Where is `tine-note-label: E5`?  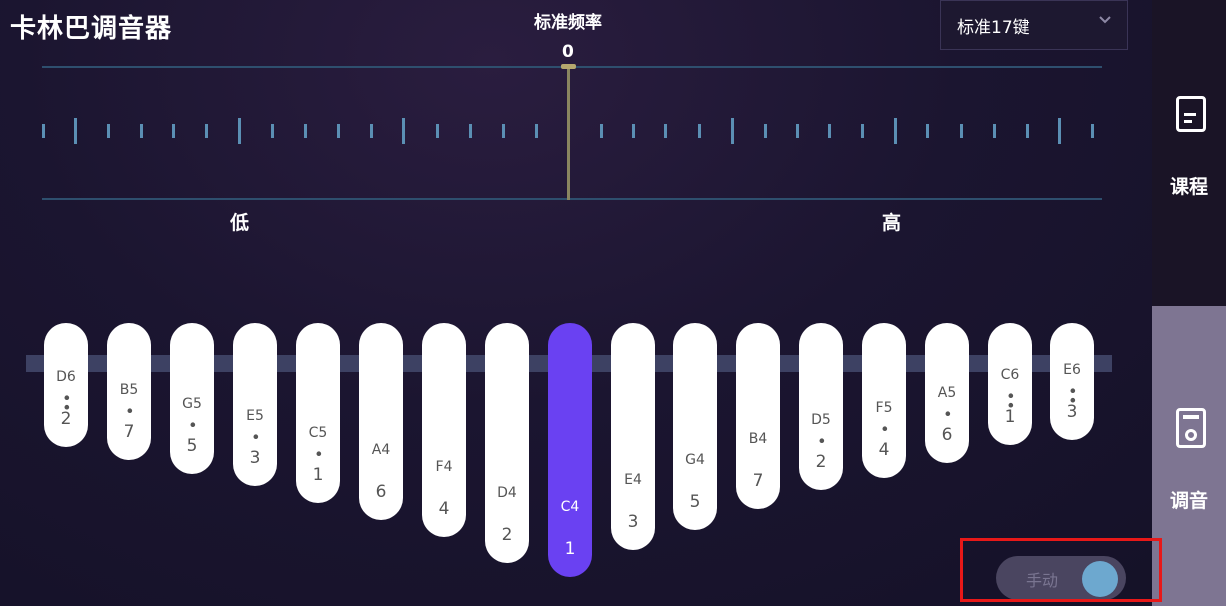 tine-note-label: E5 is located at coordinates (255, 416).